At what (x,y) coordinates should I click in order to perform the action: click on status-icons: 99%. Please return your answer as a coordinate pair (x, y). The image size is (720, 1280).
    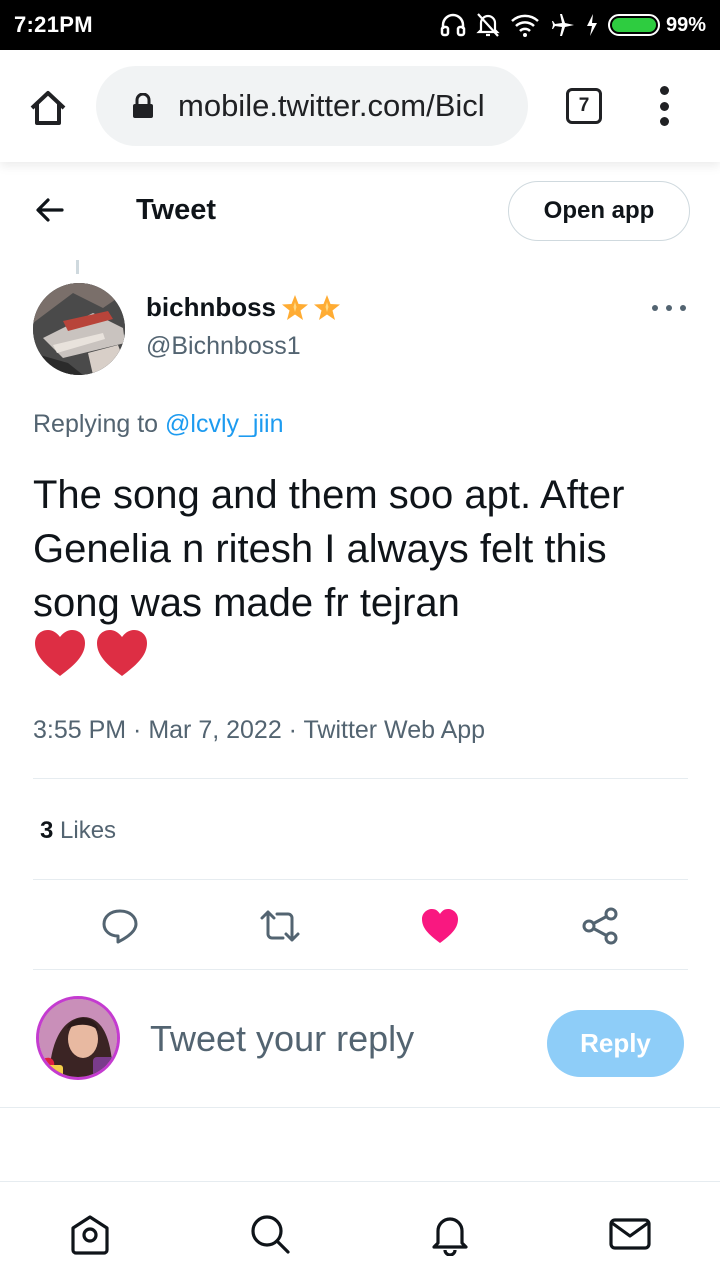
    Looking at the image, I should click on (573, 25).